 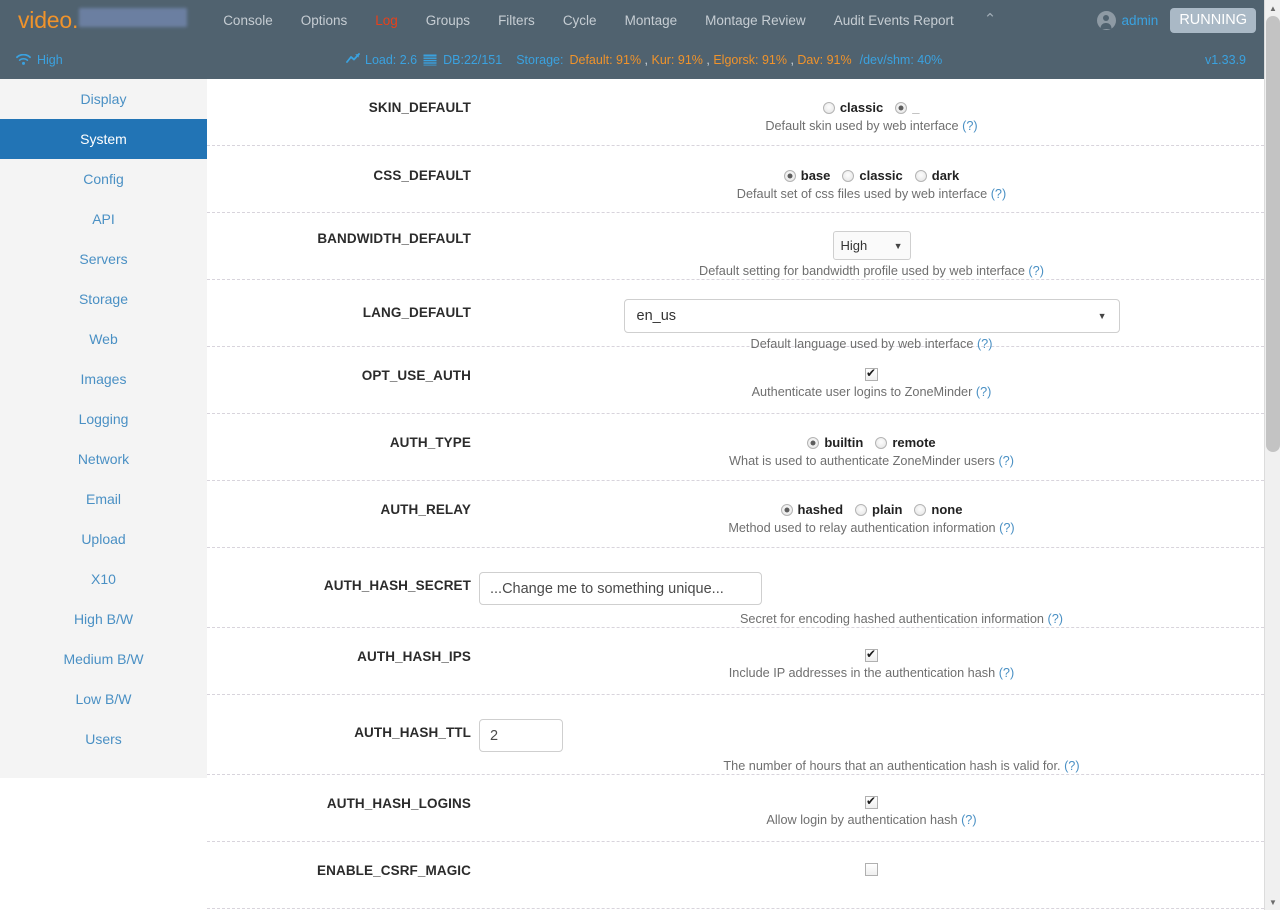 I want to click on sidebar-item-users: Users, so click(x=103, y=739).